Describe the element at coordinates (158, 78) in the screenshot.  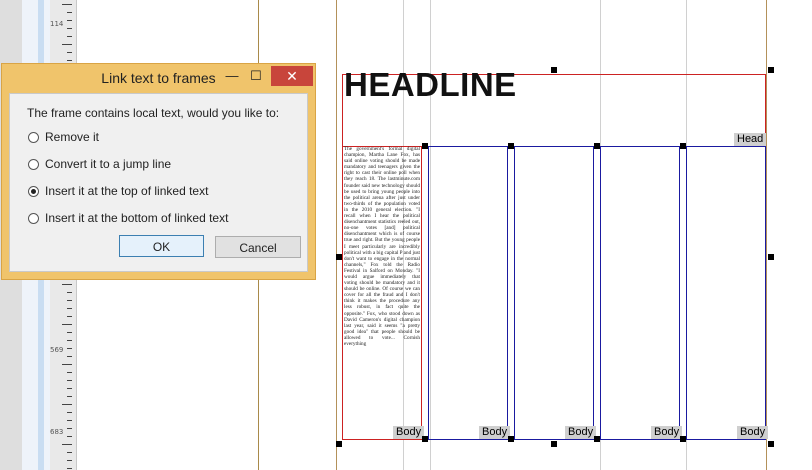
I see `dialog-title: Link text to frames` at that location.